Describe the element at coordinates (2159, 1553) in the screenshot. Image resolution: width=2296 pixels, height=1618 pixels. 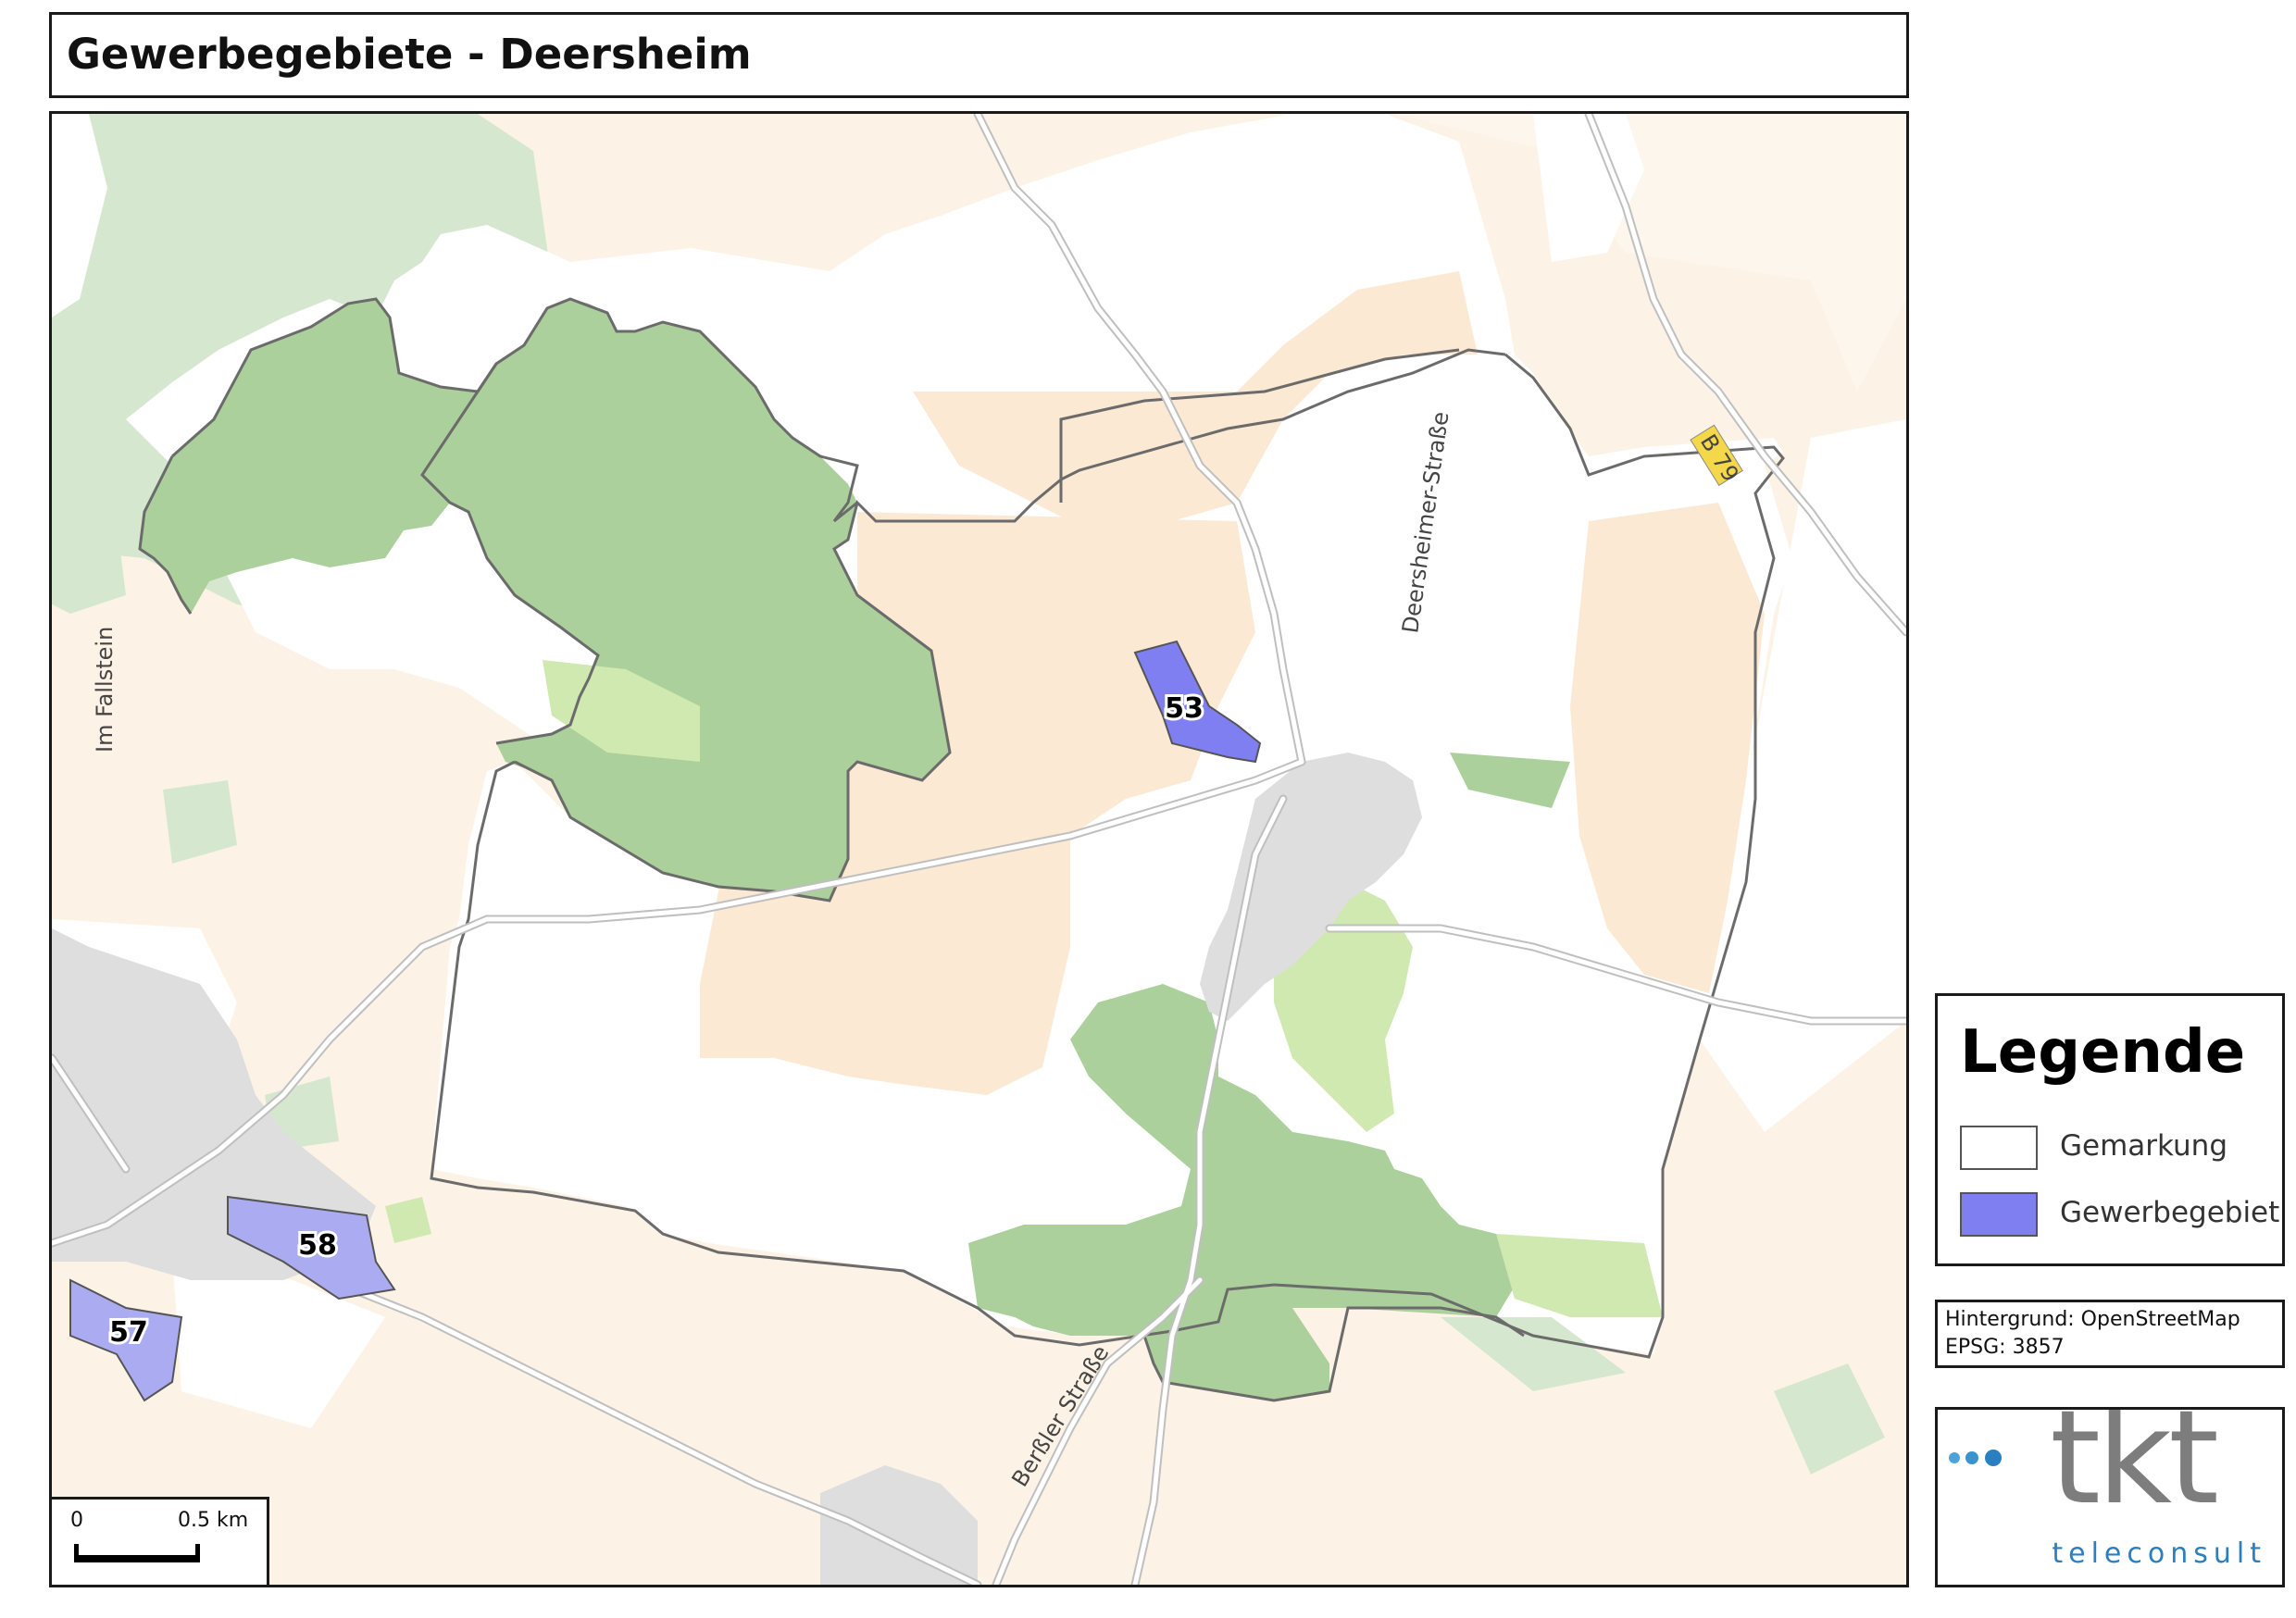
I see `logo-tagline: teleconsult` at that location.